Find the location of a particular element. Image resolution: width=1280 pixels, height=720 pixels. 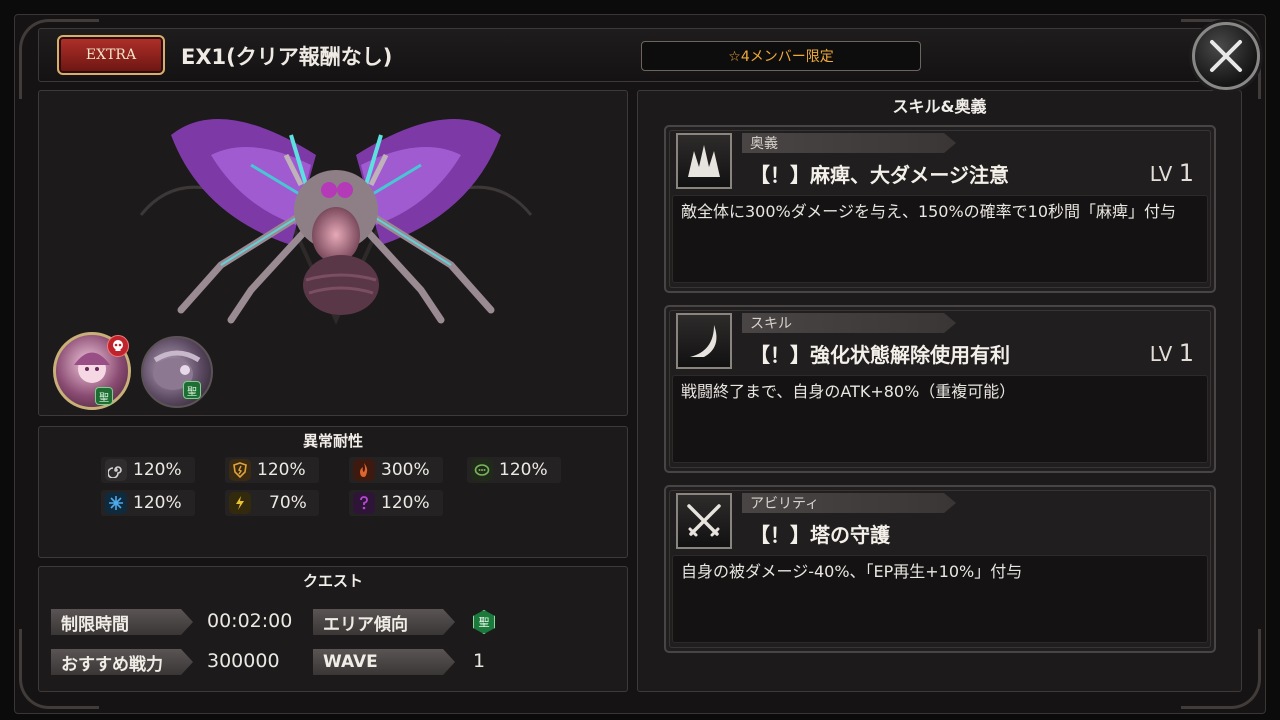

wave-value: 1 is located at coordinates (479, 661).